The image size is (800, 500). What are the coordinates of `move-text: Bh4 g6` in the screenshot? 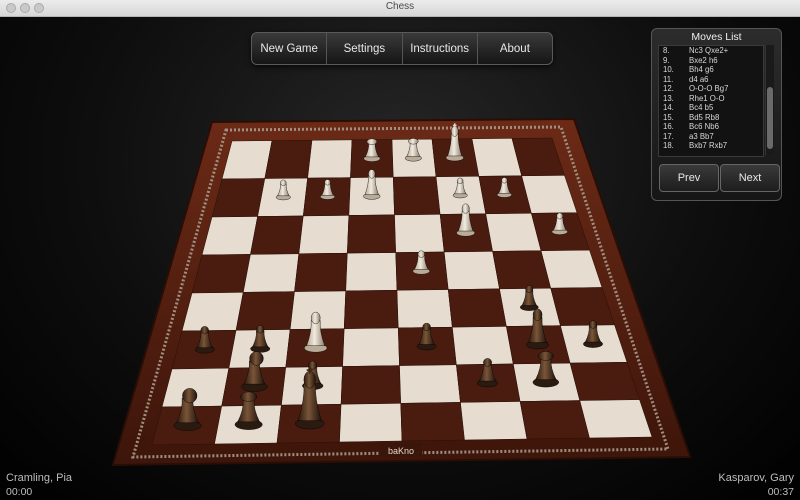 It's located at (701, 69).